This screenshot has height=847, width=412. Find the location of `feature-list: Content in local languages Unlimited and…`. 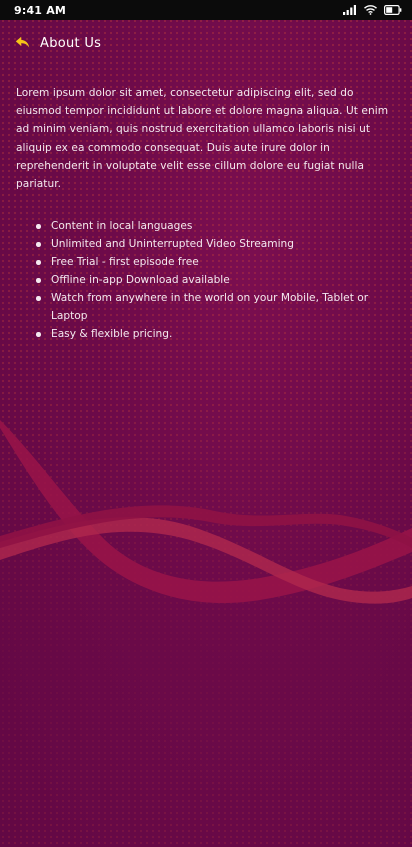

feature-list: Content in local languages Unlimited and… is located at coordinates (207, 280).